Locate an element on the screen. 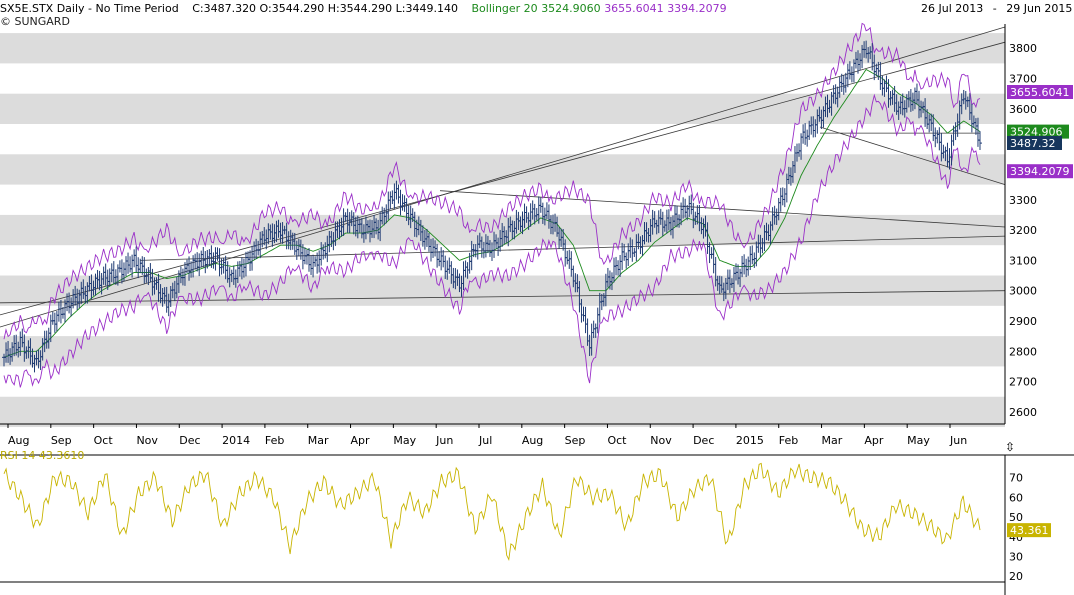 The width and height of the screenshot is (1074, 595). bollinger-lower-value: 3394.2079 is located at coordinates (697, 8).